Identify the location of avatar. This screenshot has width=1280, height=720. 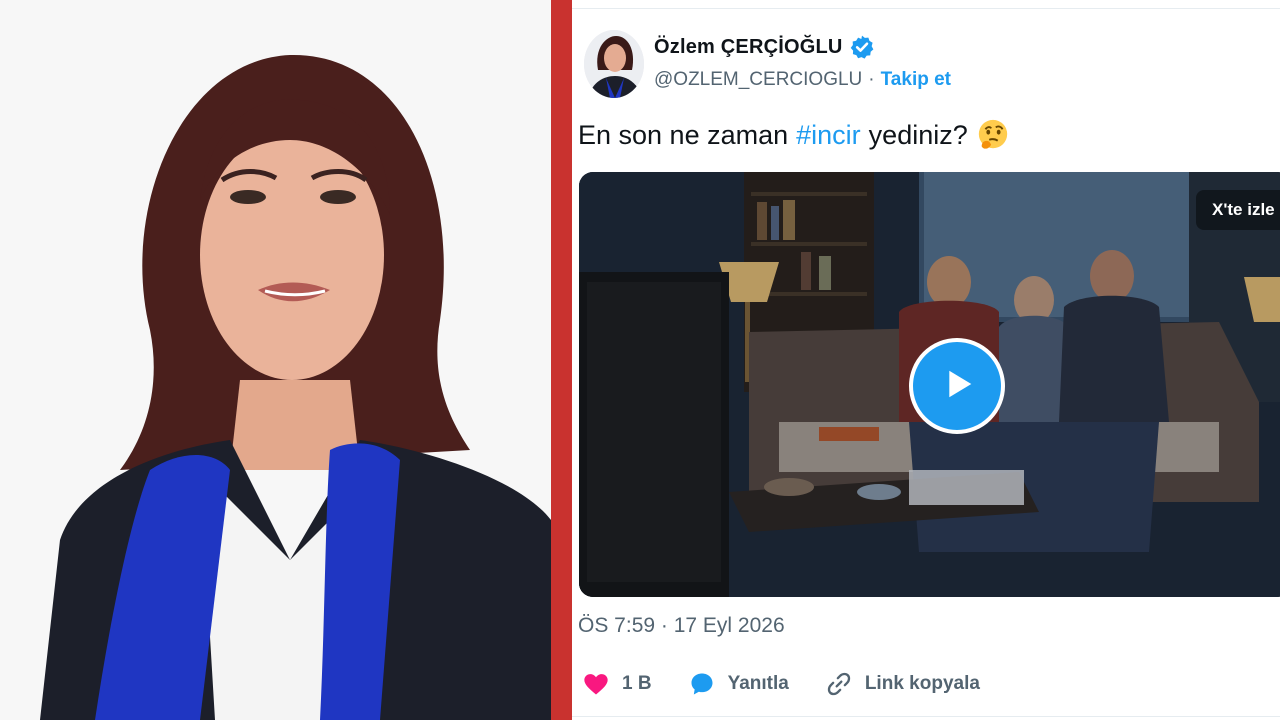
(614, 64).